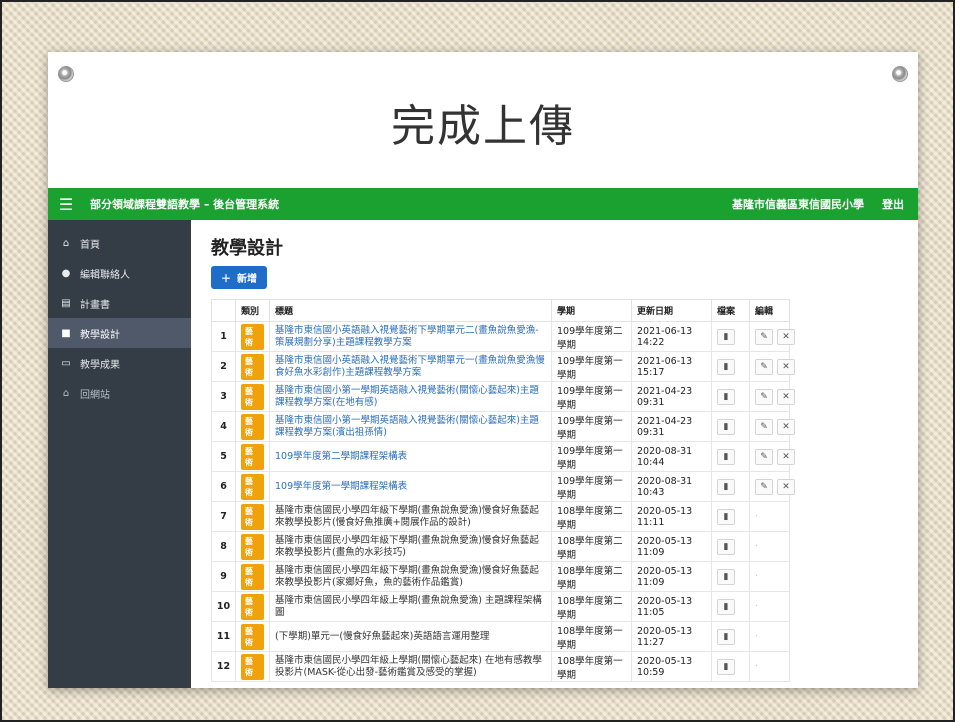  Describe the element at coordinates (410, 456) in the screenshot. I see `title-cell: 109學年度第二學期課程架構表` at that location.